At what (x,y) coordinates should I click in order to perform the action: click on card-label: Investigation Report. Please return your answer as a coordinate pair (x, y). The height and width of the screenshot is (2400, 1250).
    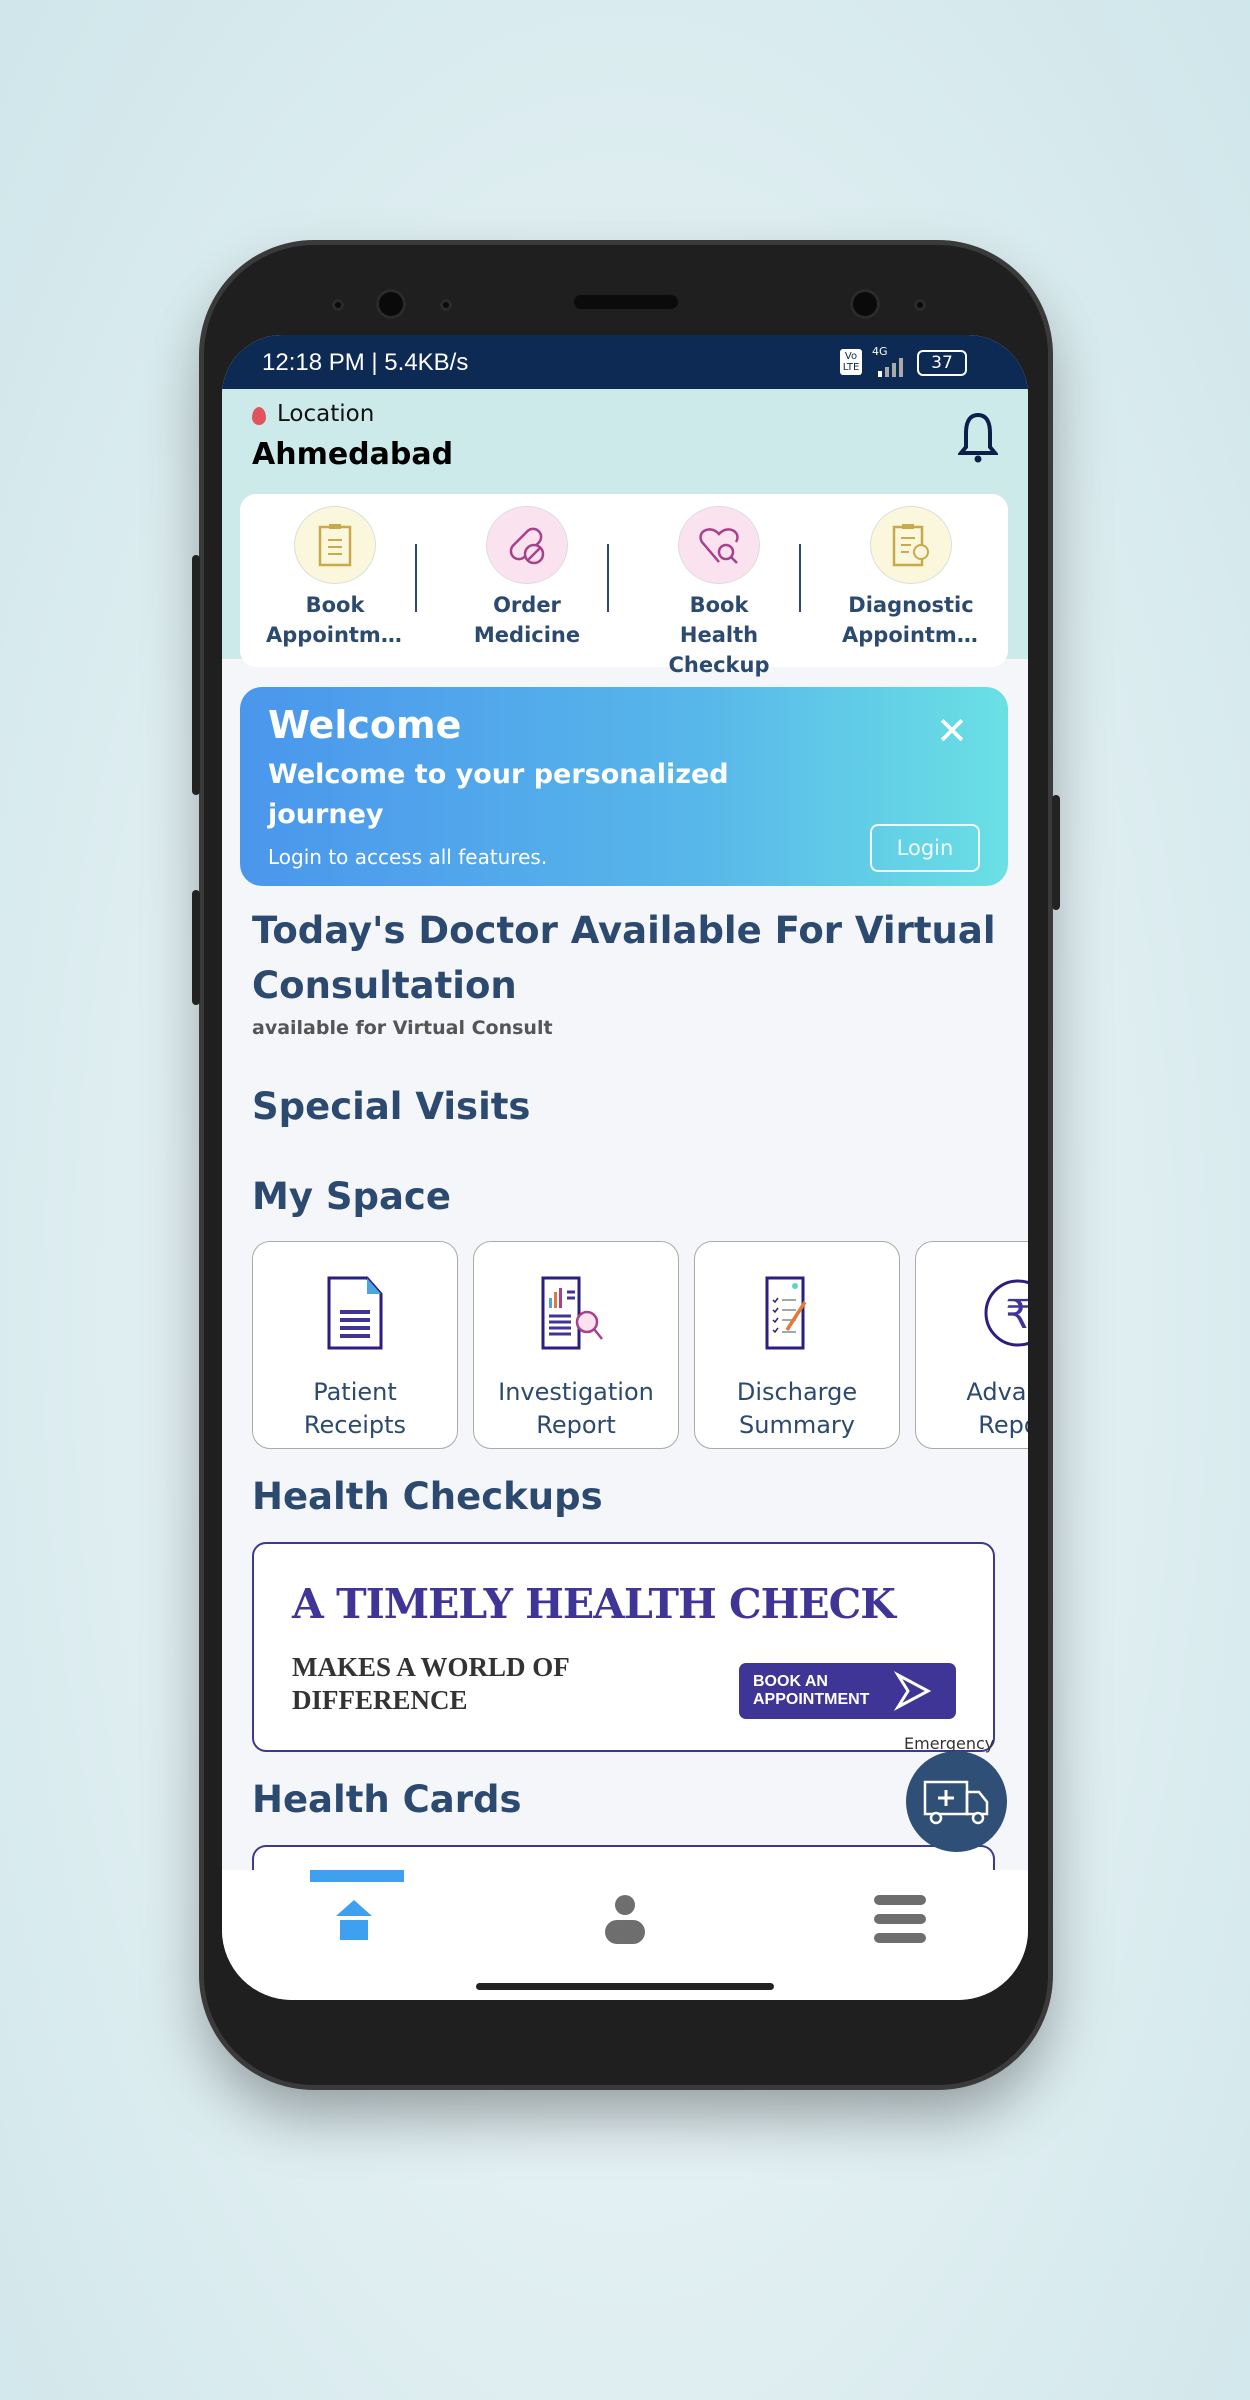
    Looking at the image, I should click on (576, 1409).